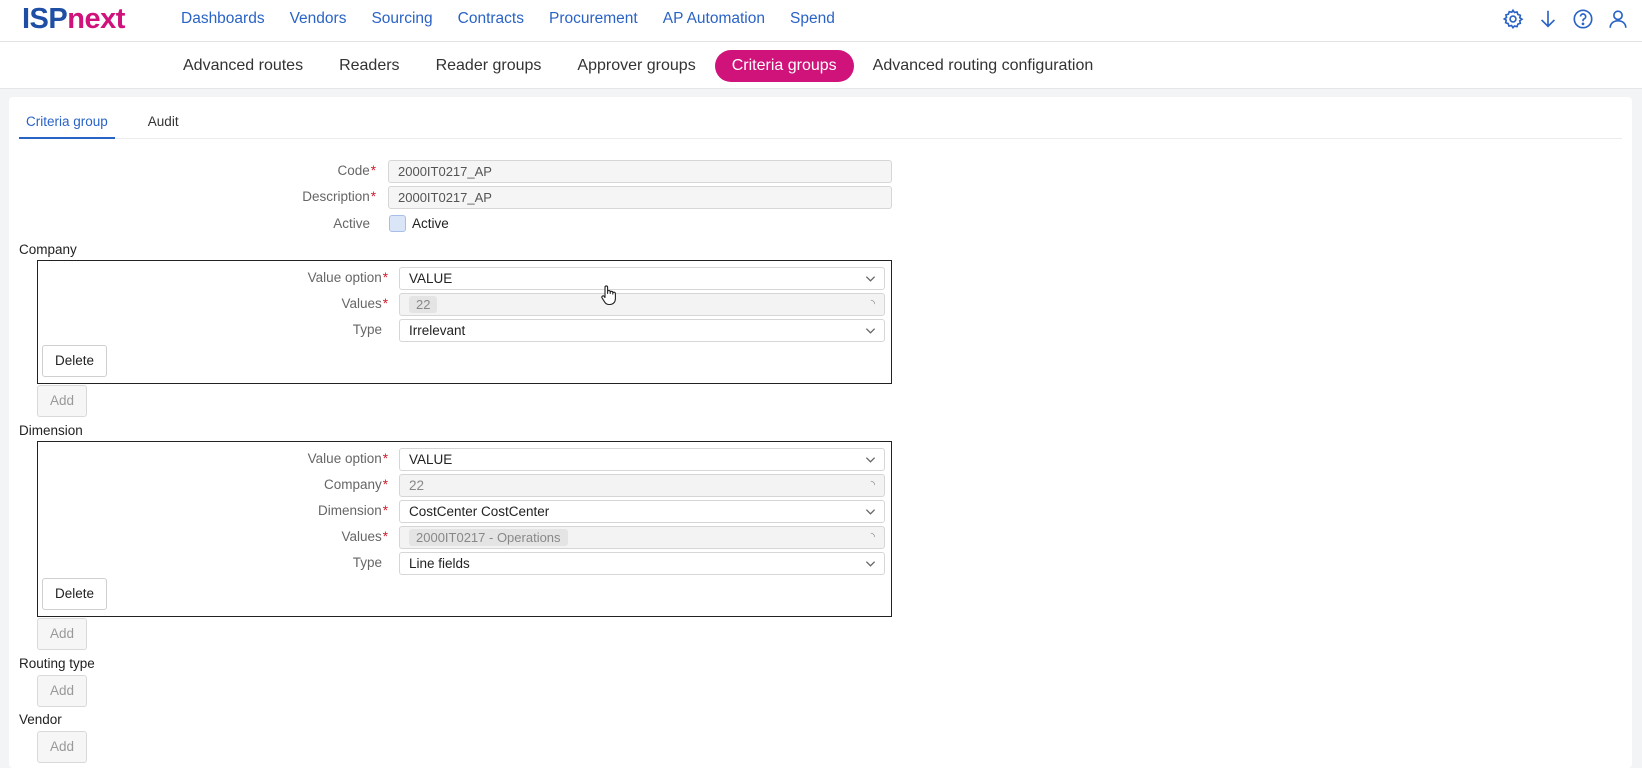 The image size is (1642, 768). What do you see at coordinates (437, 330) in the screenshot?
I see `company-type-value: Irrelevant` at bounding box center [437, 330].